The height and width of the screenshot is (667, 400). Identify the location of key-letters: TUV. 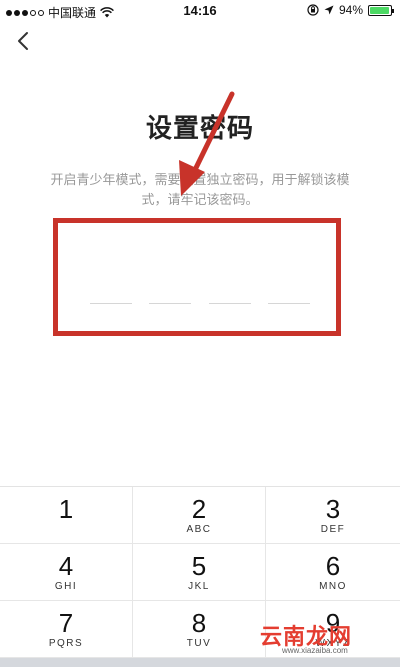
(199, 643).